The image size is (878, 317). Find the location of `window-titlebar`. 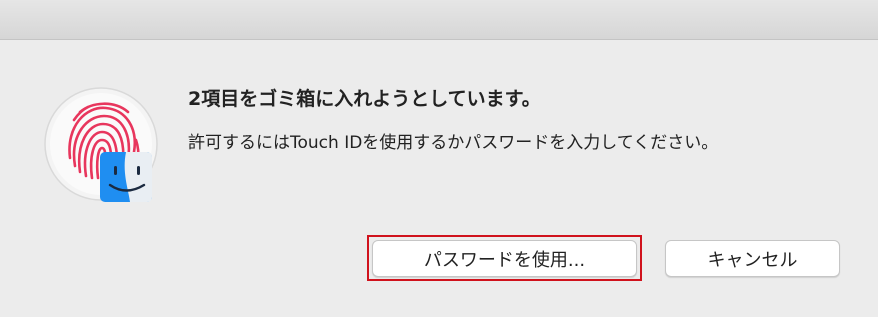

window-titlebar is located at coordinates (439, 20).